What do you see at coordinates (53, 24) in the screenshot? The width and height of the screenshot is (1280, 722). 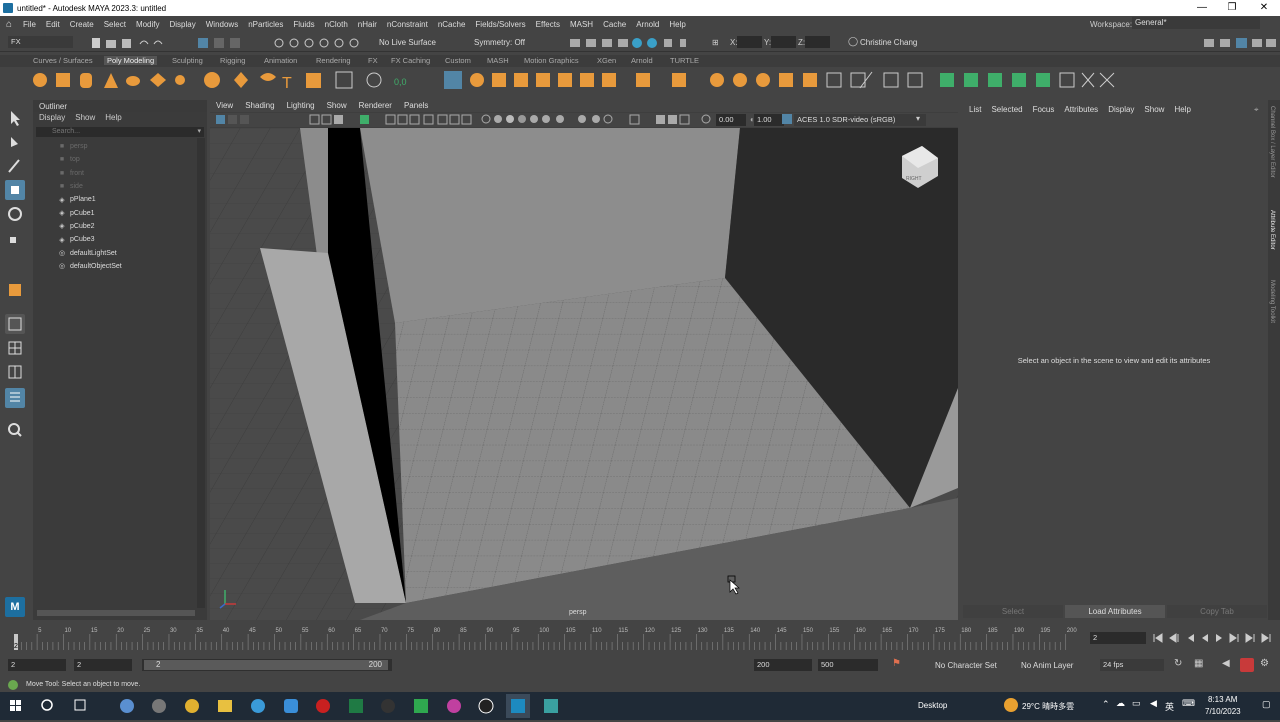 I see `menu-edit: Edit` at bounding box center [53, 24].